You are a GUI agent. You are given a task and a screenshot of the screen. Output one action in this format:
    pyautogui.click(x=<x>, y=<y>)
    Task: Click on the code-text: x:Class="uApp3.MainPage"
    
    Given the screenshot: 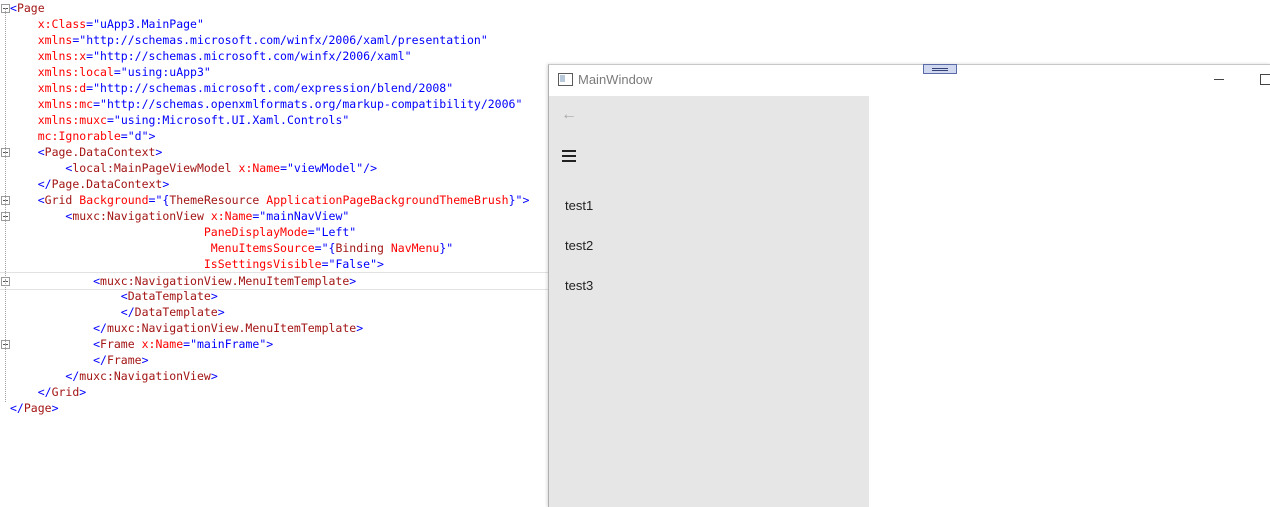 What is the action you would take?
    pyautogui.click(x=107, y=24)
    